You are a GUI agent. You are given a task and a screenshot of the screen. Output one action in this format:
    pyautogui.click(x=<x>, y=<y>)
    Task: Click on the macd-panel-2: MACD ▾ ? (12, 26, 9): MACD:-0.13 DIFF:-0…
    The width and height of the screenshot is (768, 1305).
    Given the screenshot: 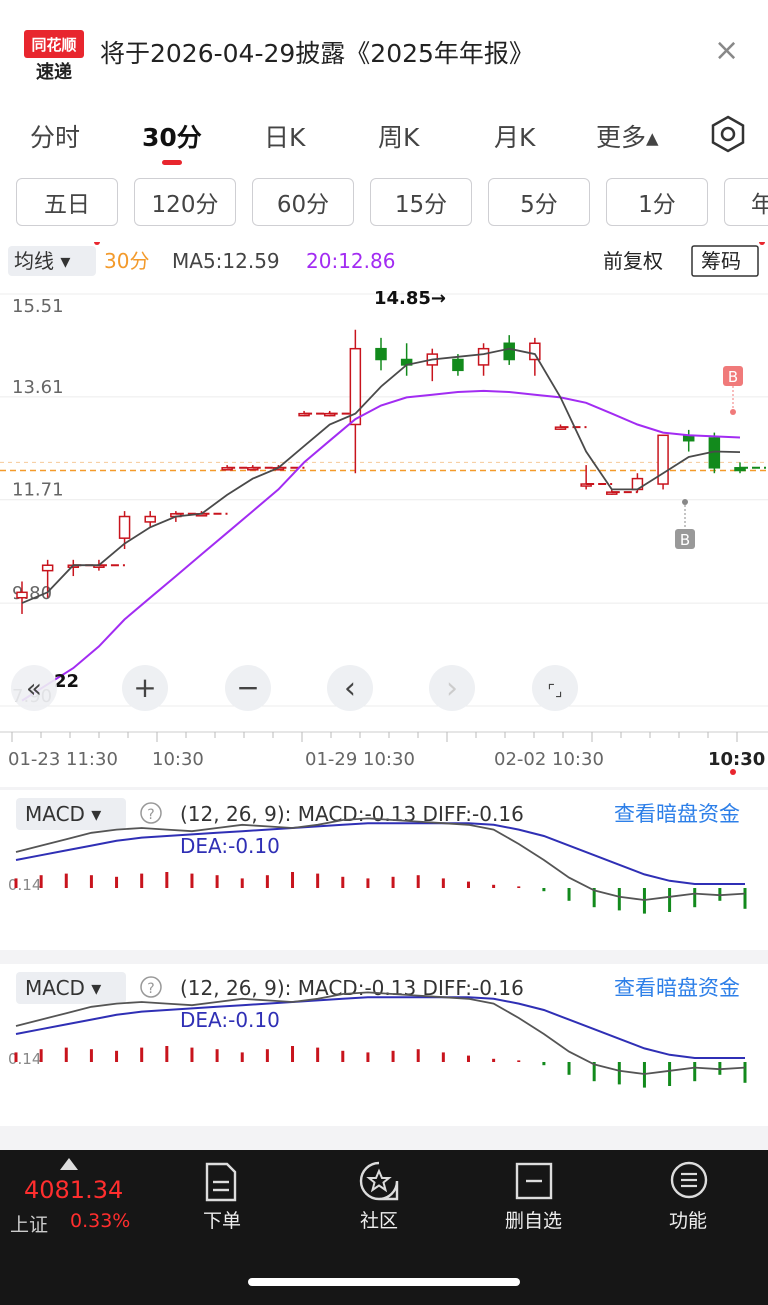 What is the action you would take?
    pyautogui.click(x=384, y=1045)
    